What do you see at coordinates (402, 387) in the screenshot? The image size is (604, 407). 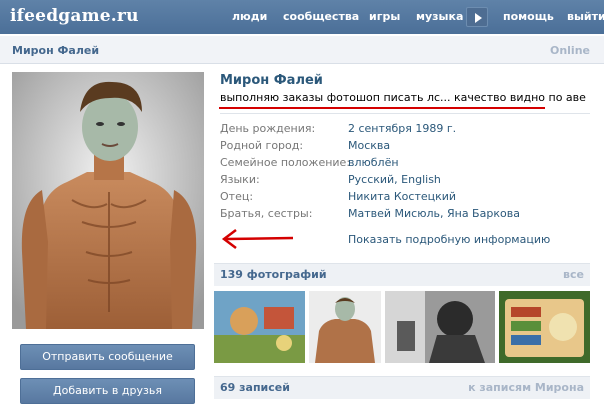 I see `posts-section-header: 69 записей к записям Мирона` at bounding box center [402, 387].